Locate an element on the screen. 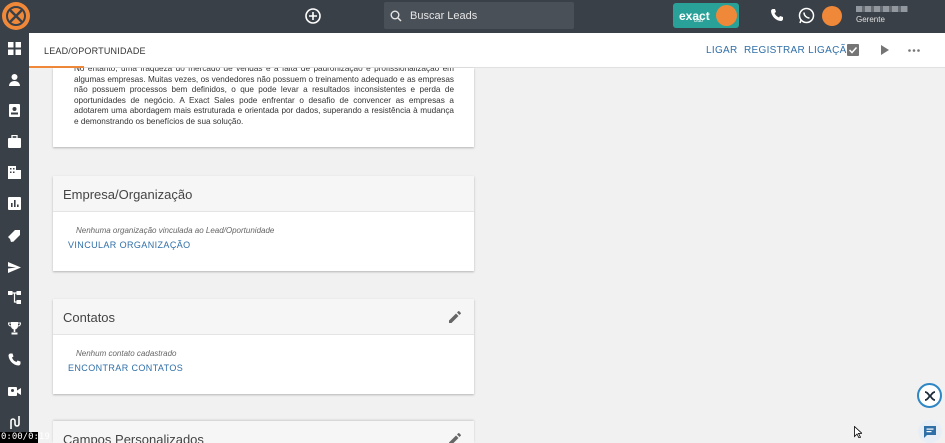  briefcase-icon is located at coordinates (14, 141).